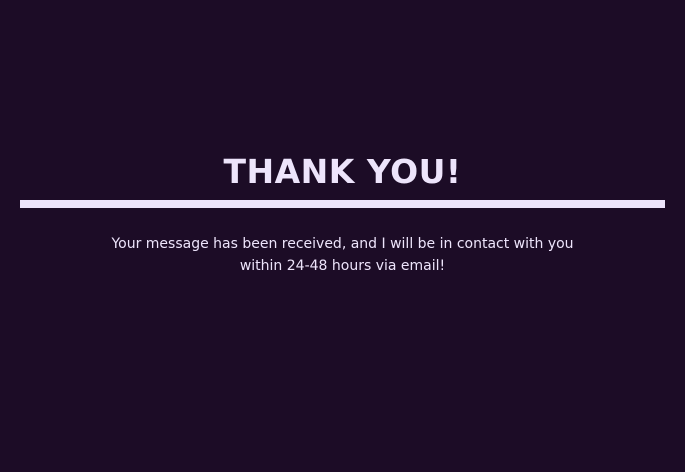 The height and width of the screenshot is (472, 685). What do you see at coordinates (342, 171) in the screenshot?
I see `thank-you-title: THANK YOU!` at bounding box center [342, 171].